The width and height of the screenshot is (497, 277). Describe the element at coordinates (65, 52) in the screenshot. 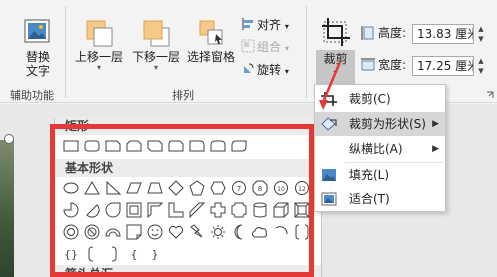

I see `group-separator` at that location.